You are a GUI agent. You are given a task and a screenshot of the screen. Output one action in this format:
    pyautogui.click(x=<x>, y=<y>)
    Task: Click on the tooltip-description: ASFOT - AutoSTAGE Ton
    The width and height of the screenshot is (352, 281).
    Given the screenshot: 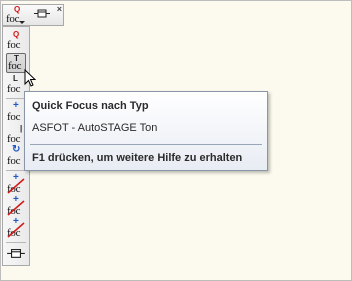 What is the action you would take?
    pyautogui.click(x=95, y=128)
    